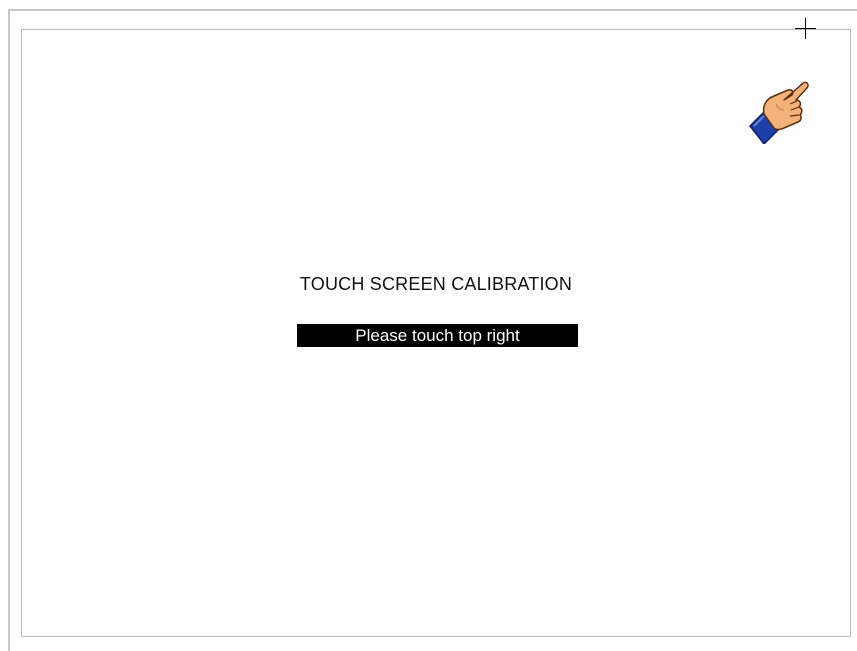 The width and height of the screenshot is (857, 651). What do you see at coordinates (9, 330) in the screenshot?
I see `frame-left-line` at bounding box center [9, 330].